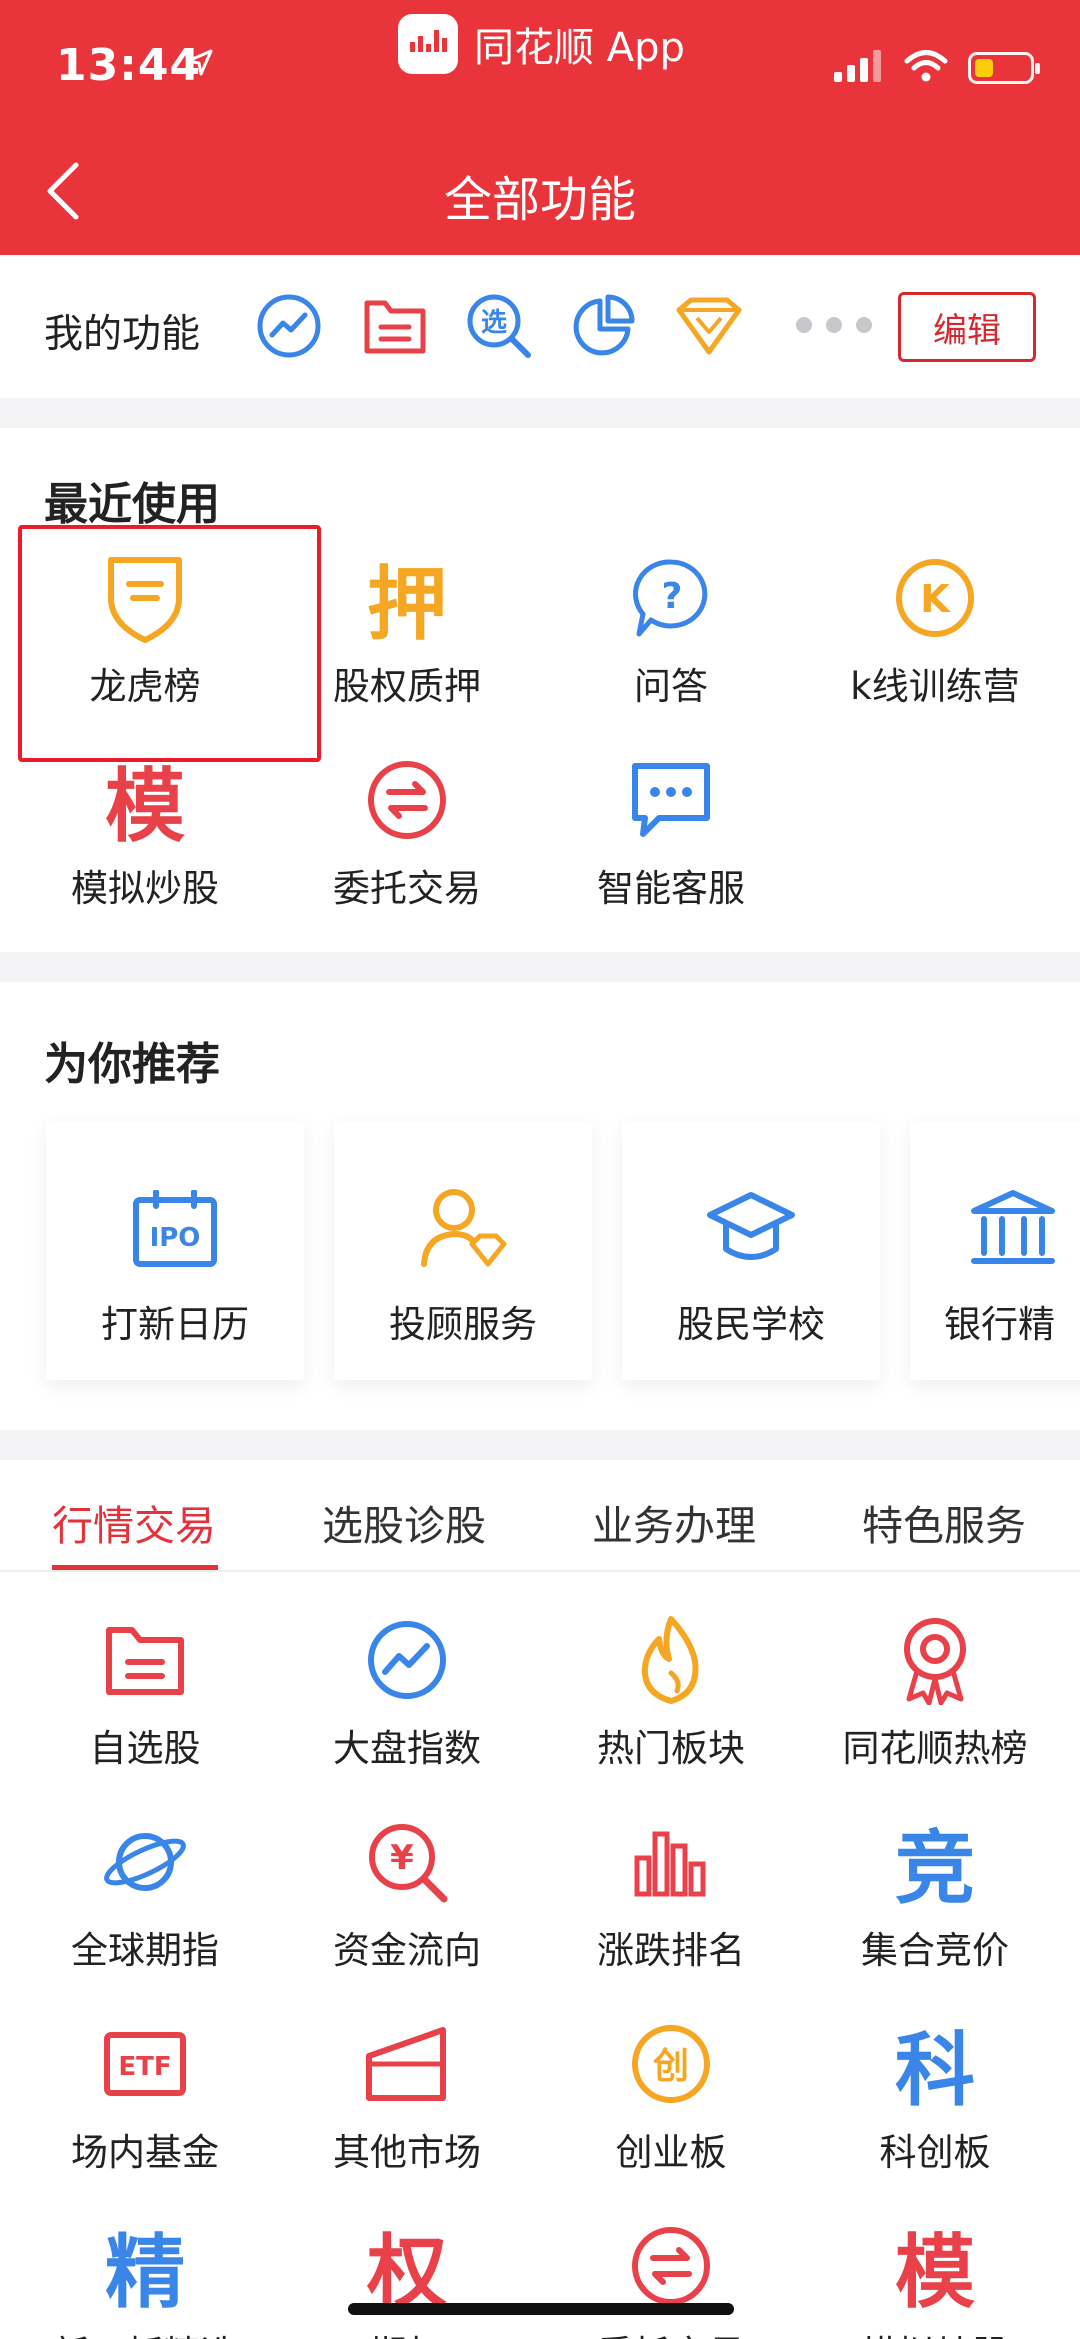 This screenshot has height=2339, width=1080. I want to click on svg-text: IPO, so click(175, 1238).